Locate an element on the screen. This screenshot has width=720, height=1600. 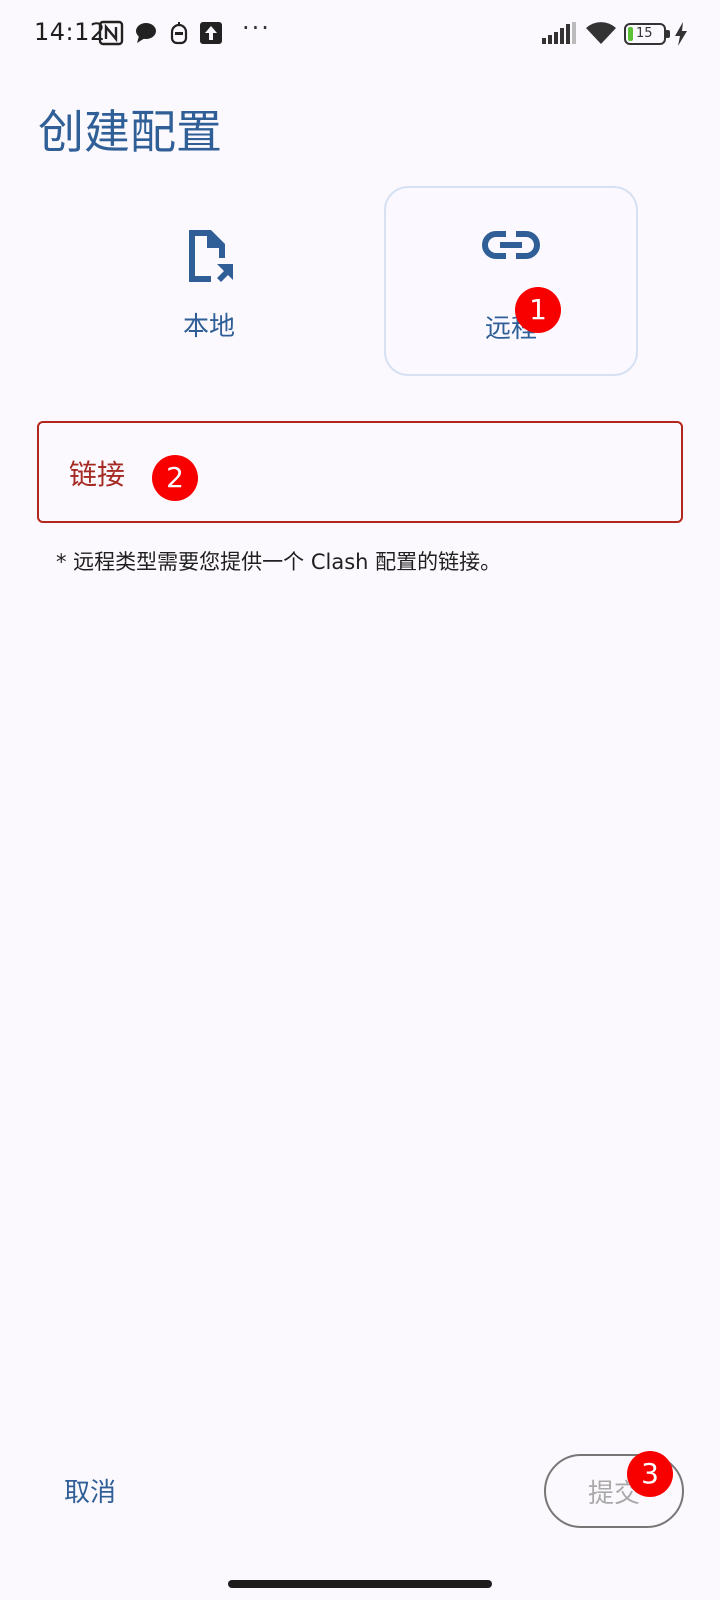
link-icon is located at coordinates (511, 247).